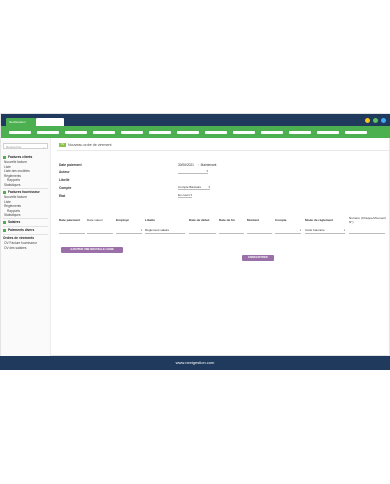  Describe the element at coordinates (50, 122) in the screenshot. I see `browser-tab` at that location.